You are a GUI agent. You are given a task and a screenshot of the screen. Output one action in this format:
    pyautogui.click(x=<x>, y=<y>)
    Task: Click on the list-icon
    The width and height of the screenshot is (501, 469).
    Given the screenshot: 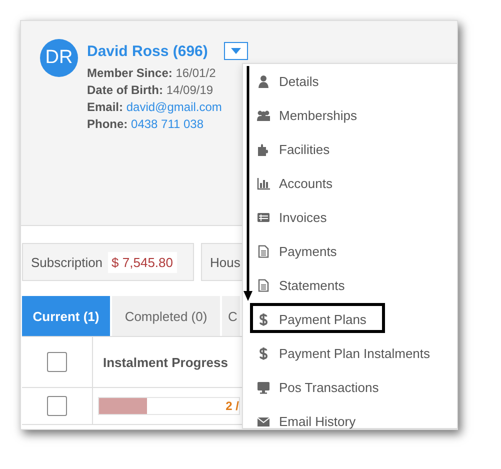 What is the action you would take?
    pyautogui.click(x=263, y=217)
    